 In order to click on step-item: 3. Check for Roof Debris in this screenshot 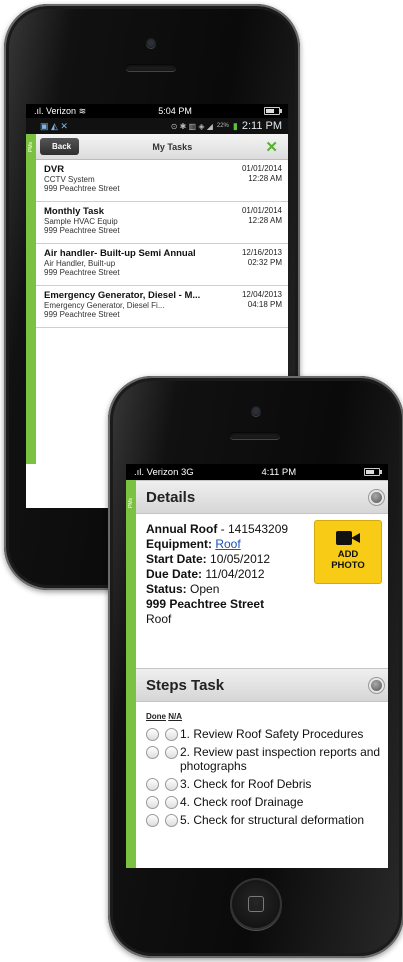, I will do `click(264, 784)`.